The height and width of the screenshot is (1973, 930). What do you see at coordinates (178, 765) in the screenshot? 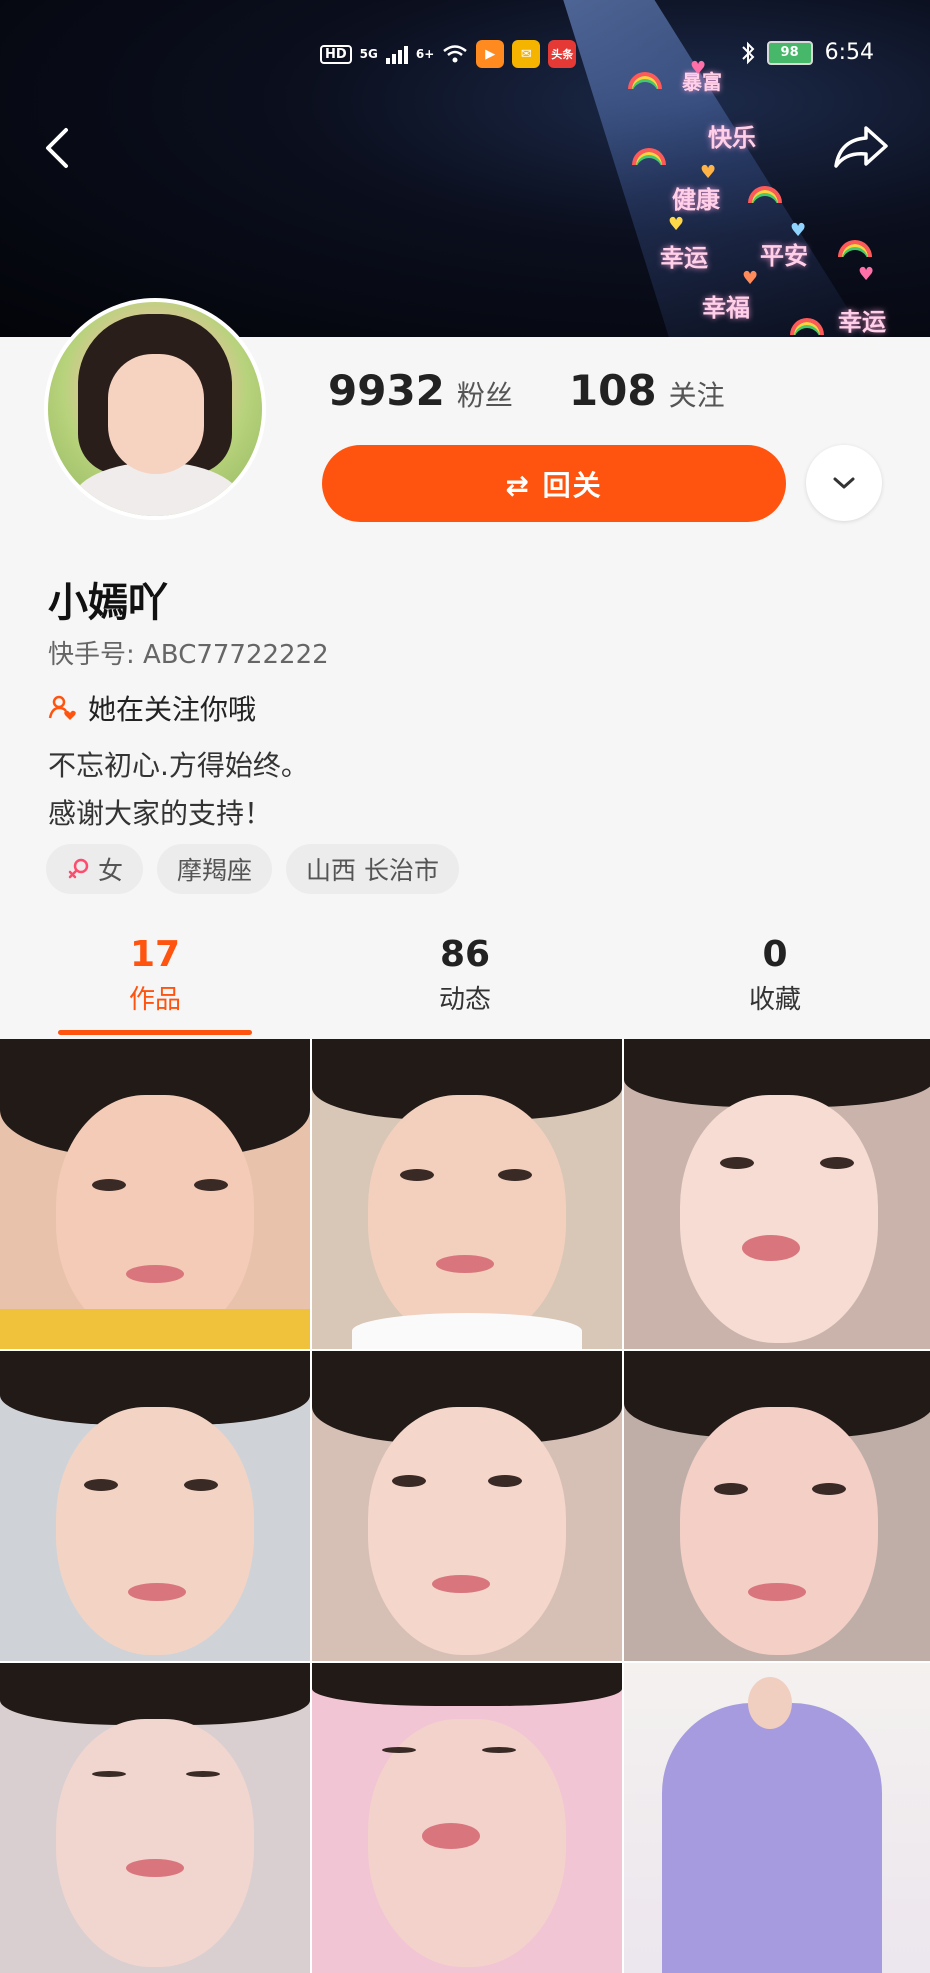
I see `bio-line: 不忘初心.方得始终。` at bounding box center [178, 765].